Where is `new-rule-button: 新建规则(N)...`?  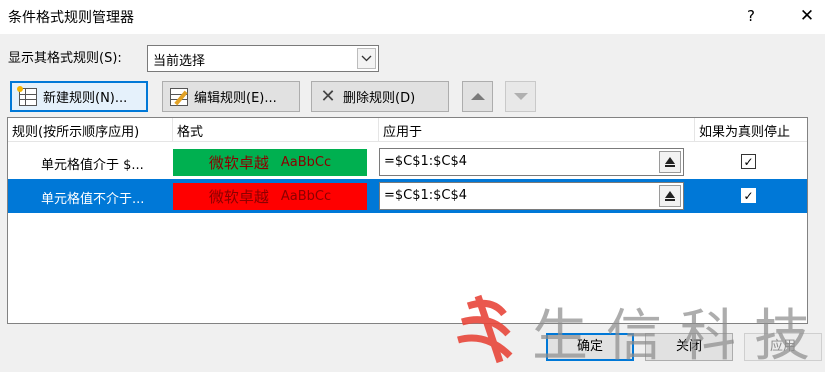
new-rule-button: 新建规则(N)... is located at coordinates (79, 96).